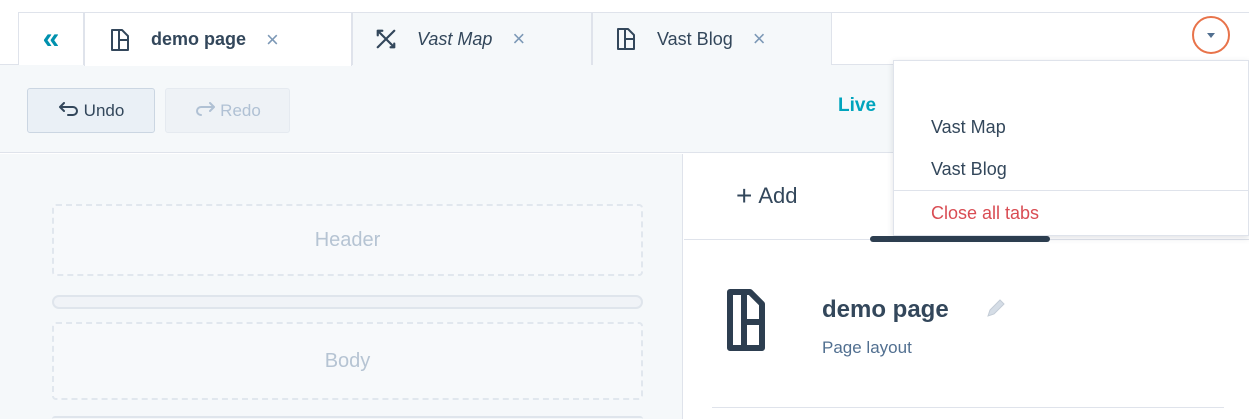  I want to click on tab-vast-blog: Vast Blog ×, so click(712, 38).